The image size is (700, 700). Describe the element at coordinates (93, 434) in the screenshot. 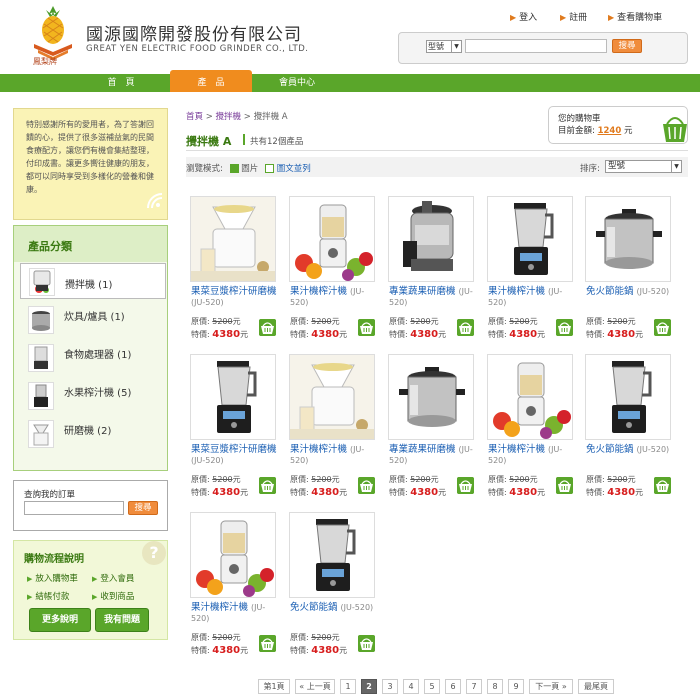

I see `category-item: 研磨機 (2)` at that location.